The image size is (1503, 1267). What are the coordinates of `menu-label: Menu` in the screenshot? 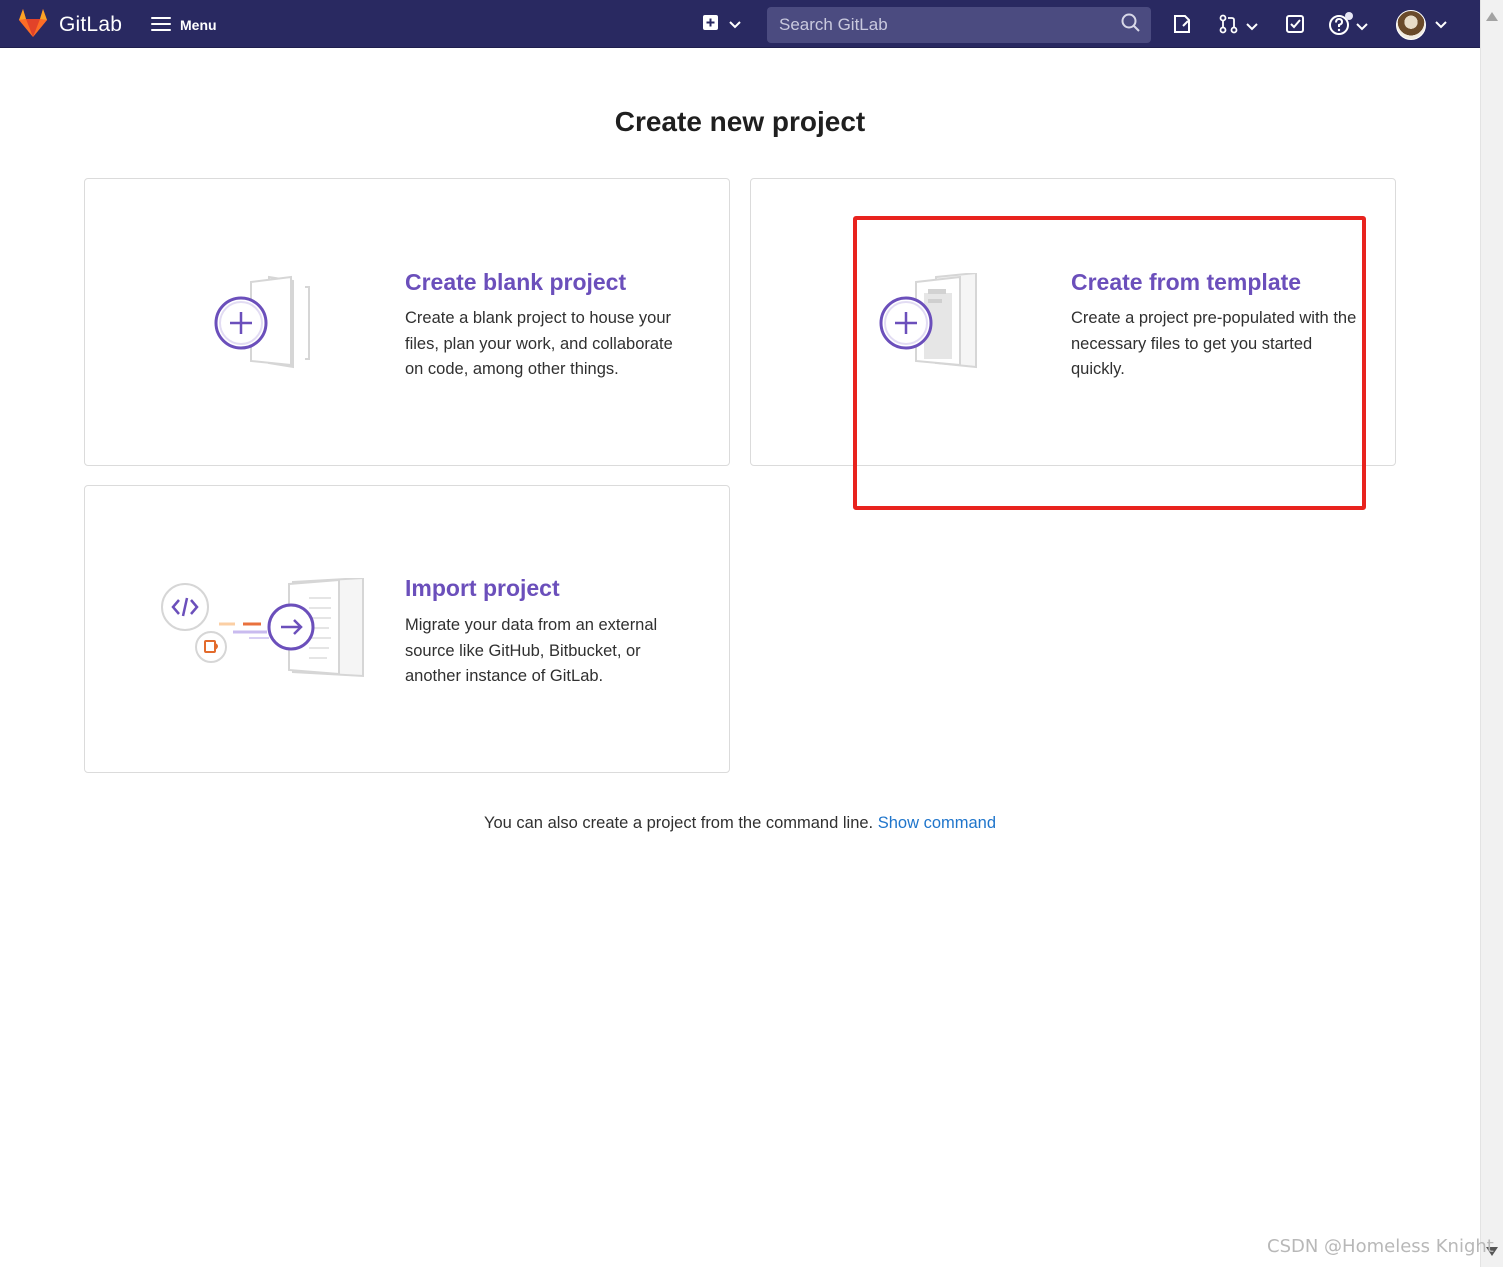 It's located at (198, 25).